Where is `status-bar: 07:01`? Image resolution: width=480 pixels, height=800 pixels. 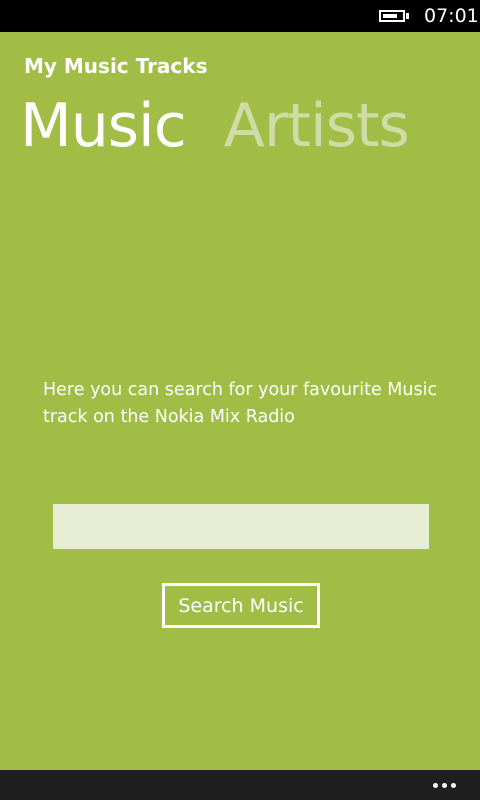 status-bar: 07:01 is located at coordinates (240, 16).